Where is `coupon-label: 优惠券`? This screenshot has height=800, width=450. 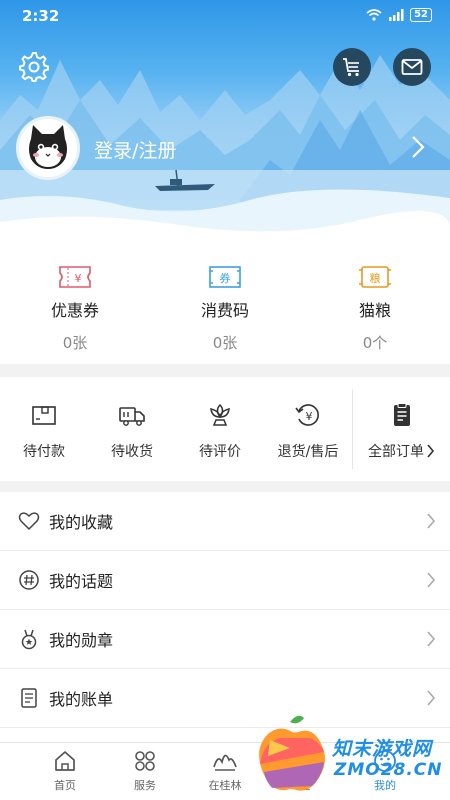
coupon-label: 优惠券 is located at coordinates (74, 310).